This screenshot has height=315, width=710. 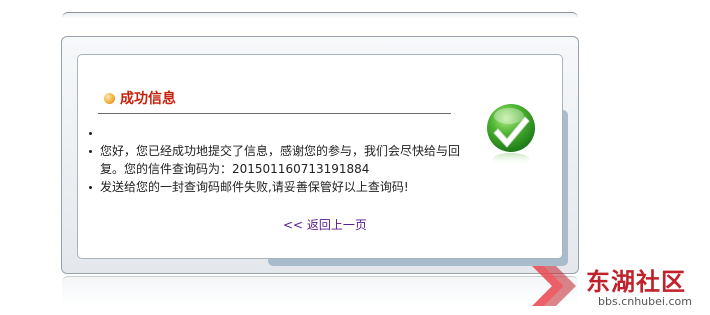 What do you see at coordinates (511, 134) in the screenshot?
I see `success-check-icon` at bounding box center [511, 134].